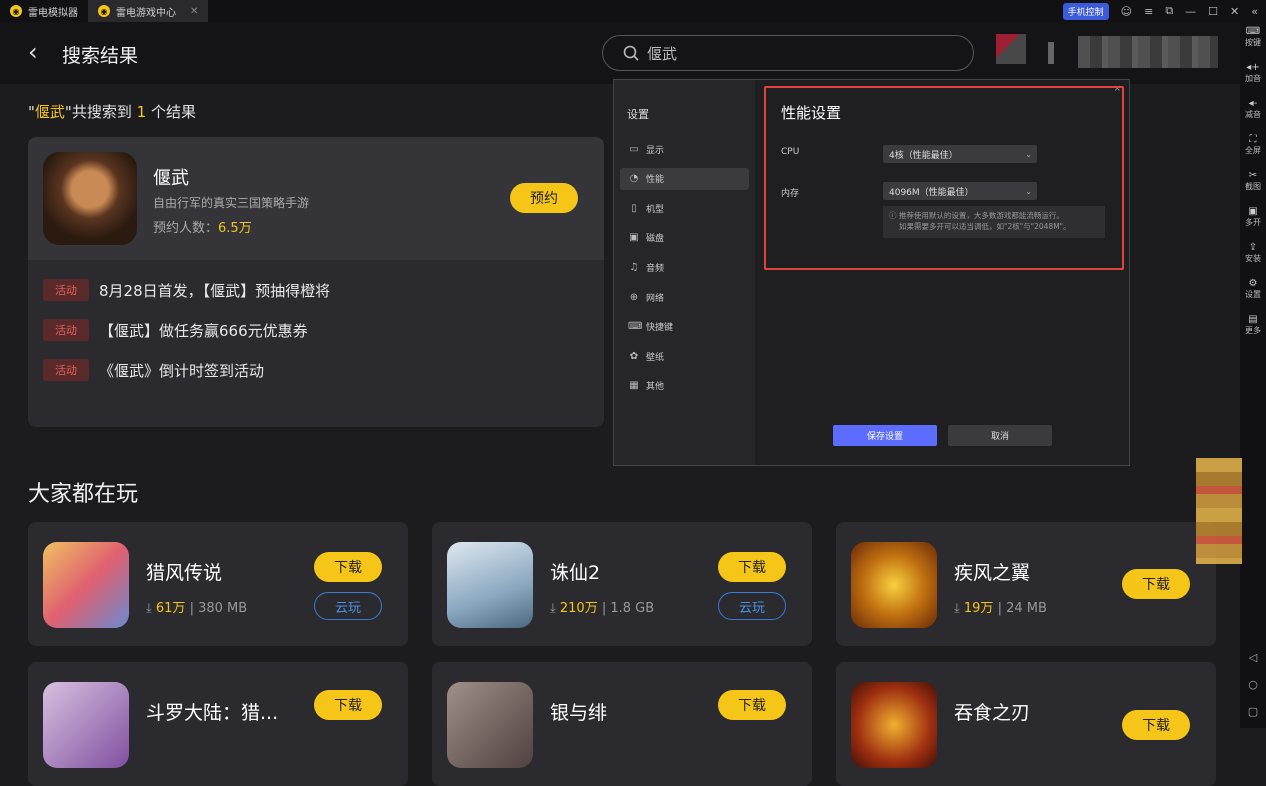 Image resolution: width=1266 pixels, height=786 pixels. Describe the element at coordinates (170, 608) in the screenshot. I see `download-count: 61万` at that location.